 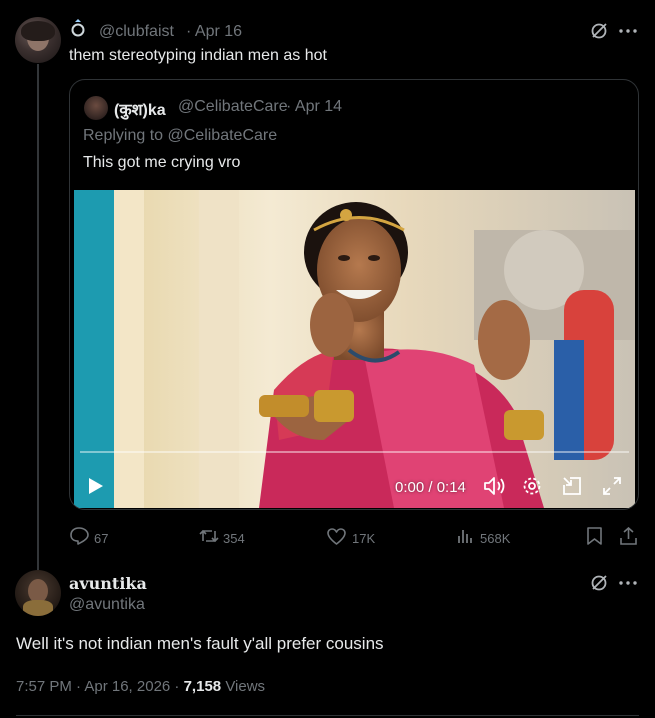 I want to click on views-count: 568K, so click(x=495, y=538).